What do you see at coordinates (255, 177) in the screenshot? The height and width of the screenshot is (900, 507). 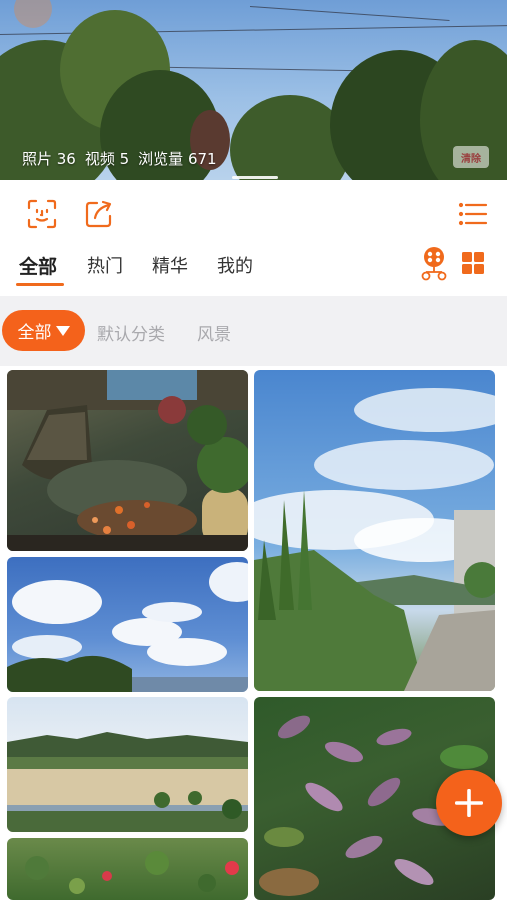 I see `drag-handle` at bounding box center [255, 177].